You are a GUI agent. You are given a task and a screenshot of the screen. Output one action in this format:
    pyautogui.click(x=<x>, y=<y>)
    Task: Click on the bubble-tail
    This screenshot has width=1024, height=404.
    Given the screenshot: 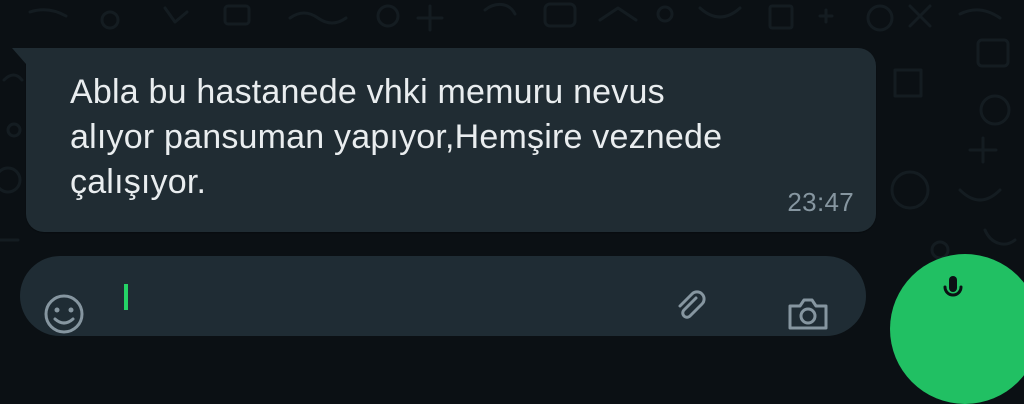 What is the action you would take?
    pyautogui.click(x=19, y=56)
    